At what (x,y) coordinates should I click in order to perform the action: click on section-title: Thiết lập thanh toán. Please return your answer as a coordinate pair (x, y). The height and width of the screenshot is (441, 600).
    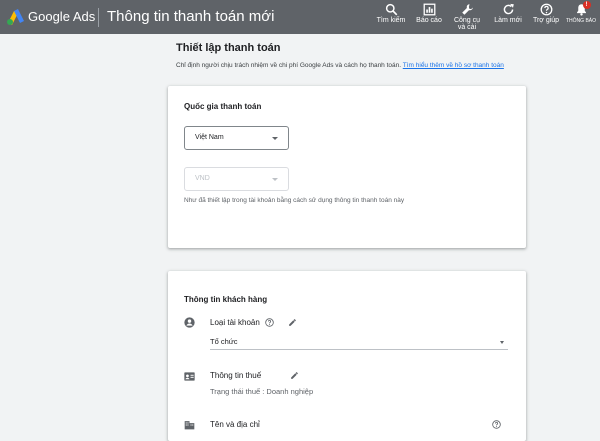
    Looking at the image, I should click on (228, 48).